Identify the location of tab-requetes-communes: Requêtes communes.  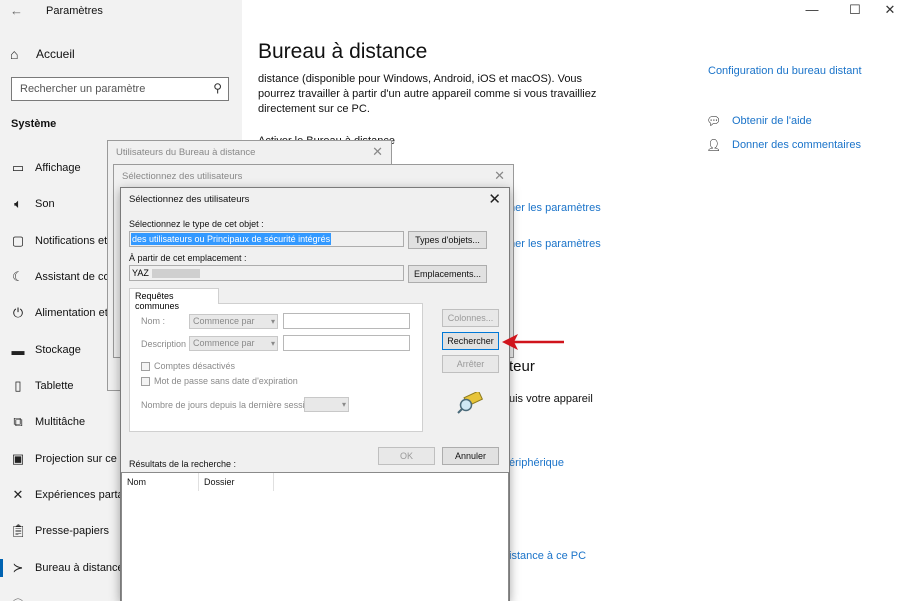
(174, 299).